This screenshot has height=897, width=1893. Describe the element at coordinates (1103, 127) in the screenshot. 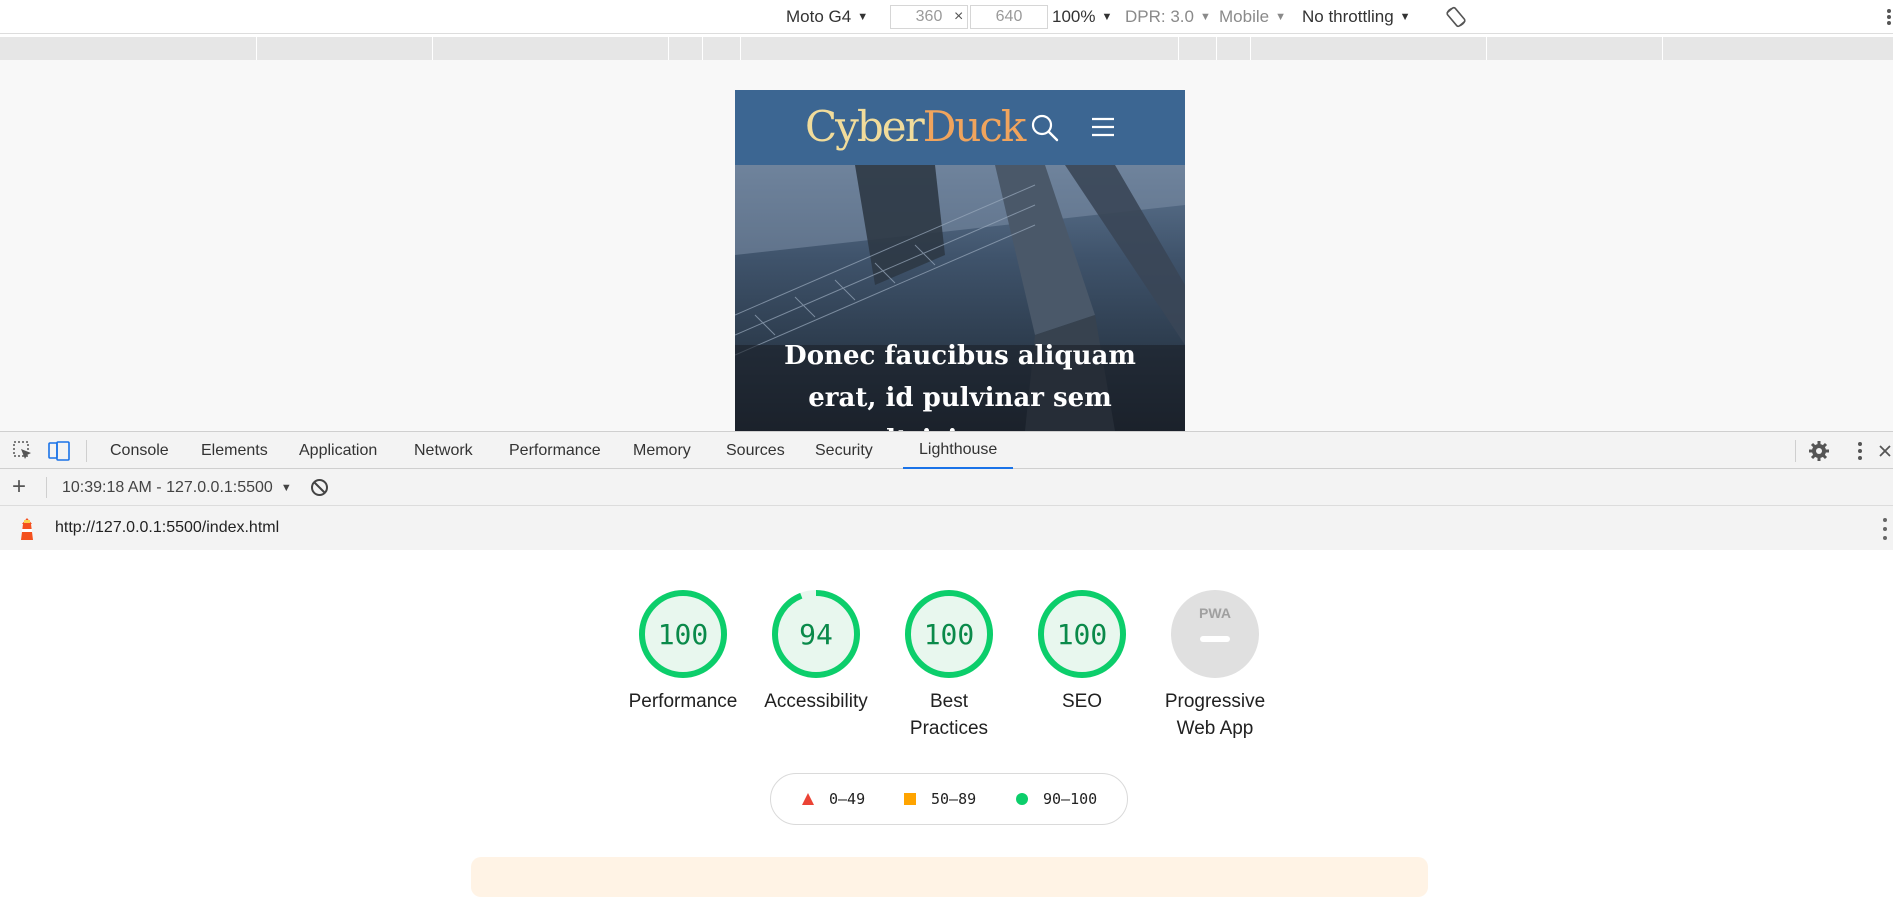

I see `hamburger-menu-icon` at that location.